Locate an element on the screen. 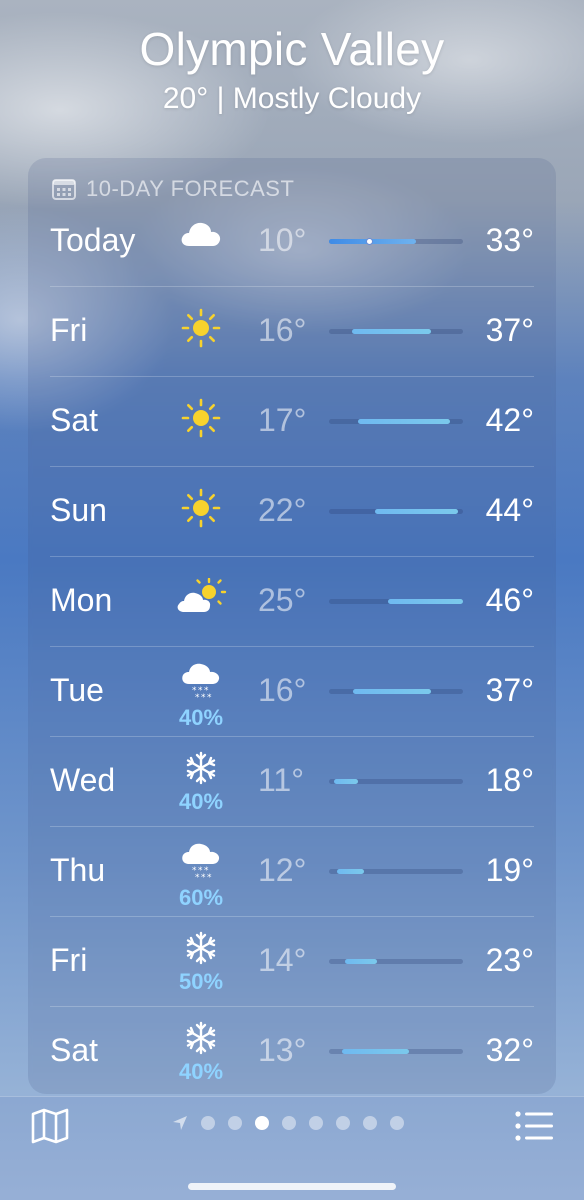 The height and width of the screenshot is (1200, 584). map-icon is located at coordinates (50, 1126).